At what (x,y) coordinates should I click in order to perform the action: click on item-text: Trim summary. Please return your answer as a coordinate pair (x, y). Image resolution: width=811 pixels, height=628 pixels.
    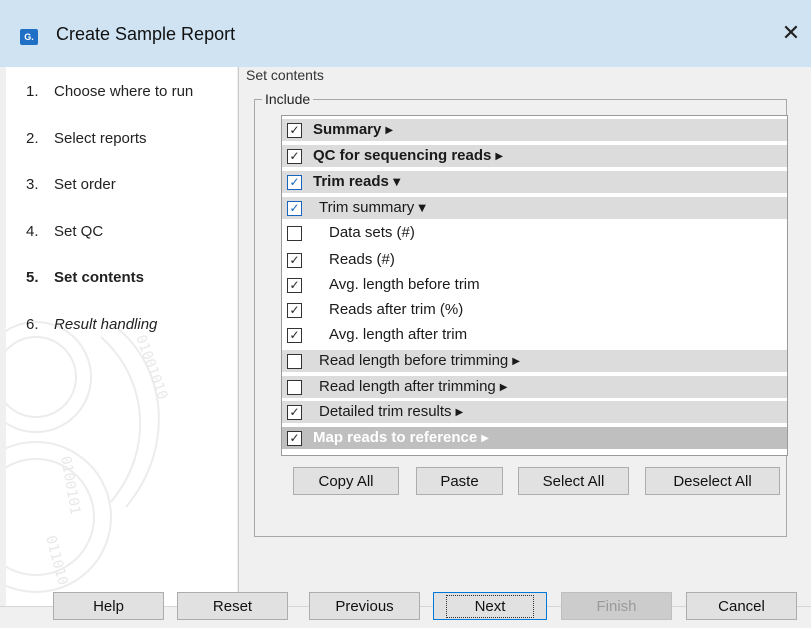
    Looking at the image, I should click on (367, 207).